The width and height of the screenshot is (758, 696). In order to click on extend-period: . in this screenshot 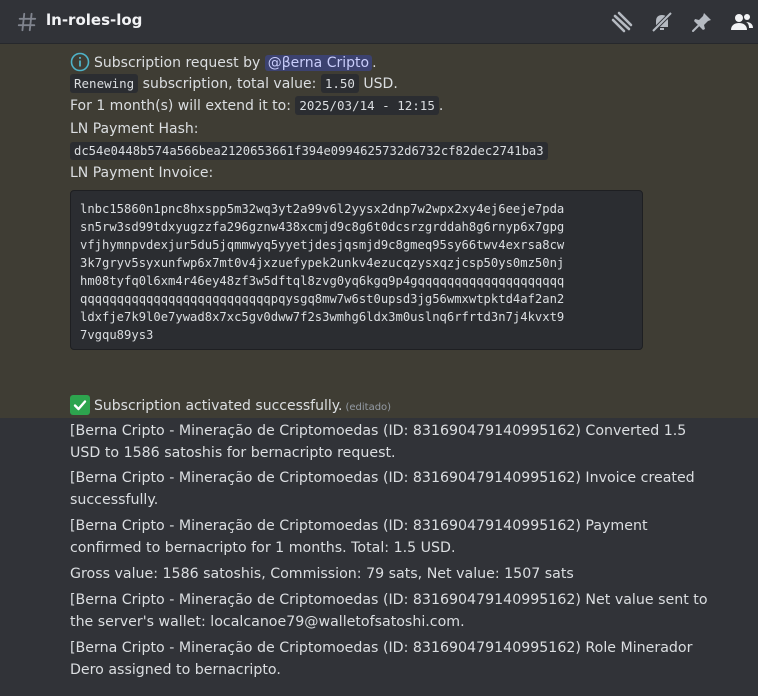, I will do `click(441, 106)`.